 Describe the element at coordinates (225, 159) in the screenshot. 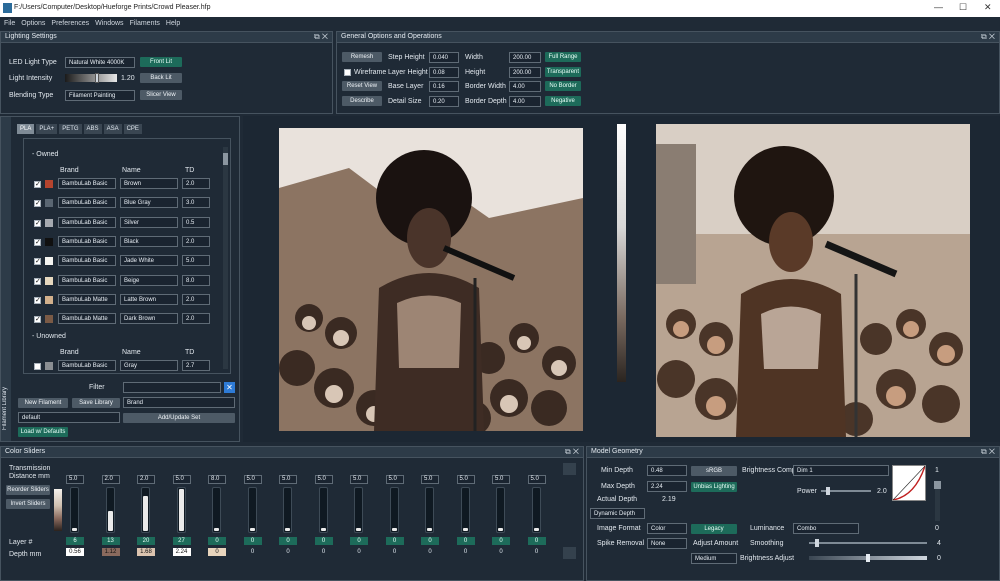

I see `list-scrollbar-thumb` at that location.